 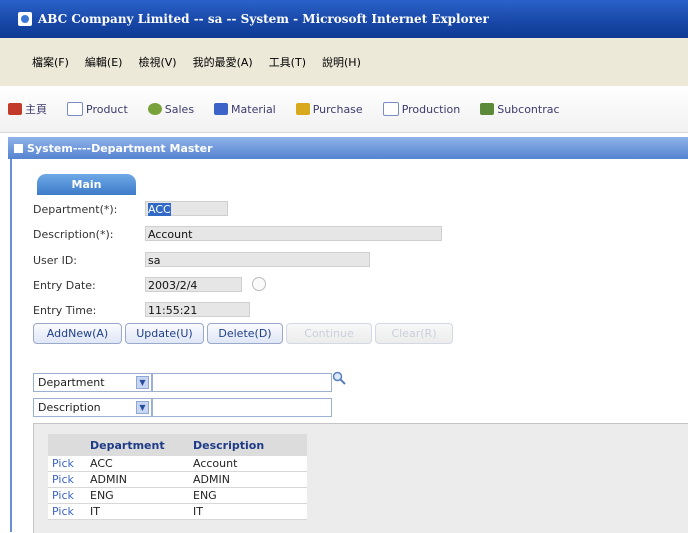 What do you see at coordinates (329, 333) in the screenshot?
I see `continue-button: Continue` at bounding box center [329, 333].